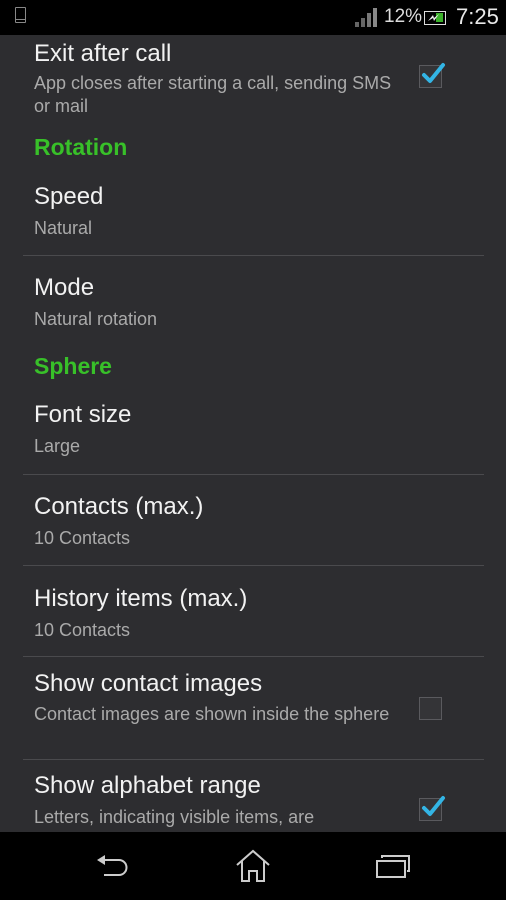 The image size is (506, 900). I want to click on pref-title: Show contact images, so click(148, 683).